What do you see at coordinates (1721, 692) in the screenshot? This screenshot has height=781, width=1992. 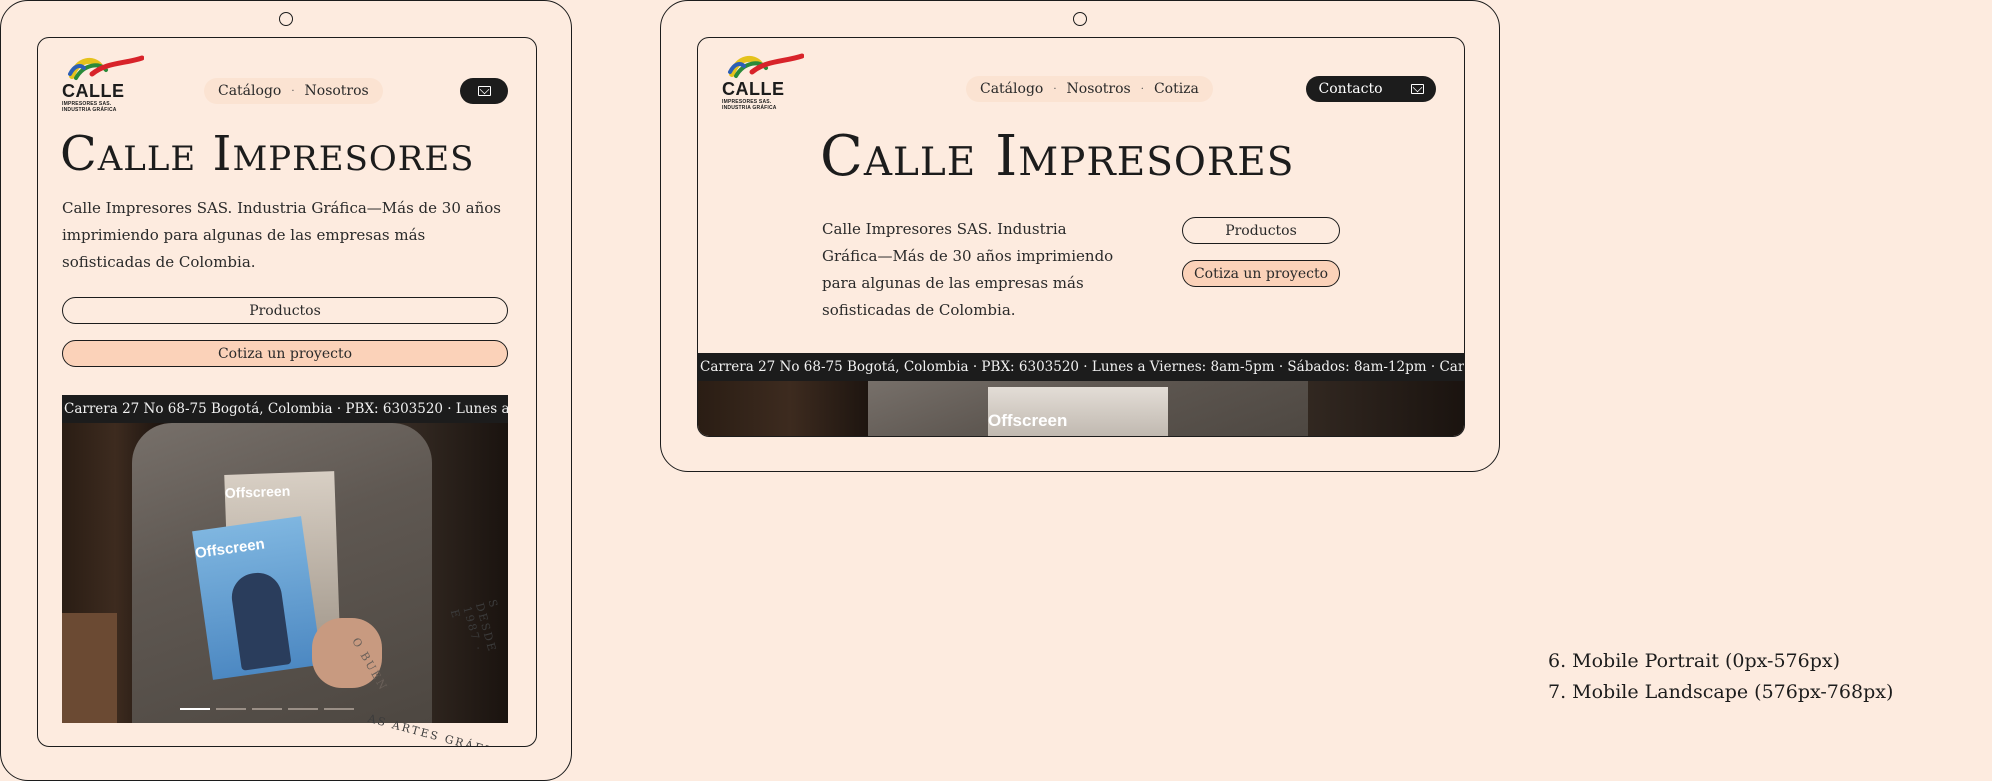 I see `caption-mobile-landscape: 7. Mobile Landscape (576px-768px)` at bounding box center [1721, 692].